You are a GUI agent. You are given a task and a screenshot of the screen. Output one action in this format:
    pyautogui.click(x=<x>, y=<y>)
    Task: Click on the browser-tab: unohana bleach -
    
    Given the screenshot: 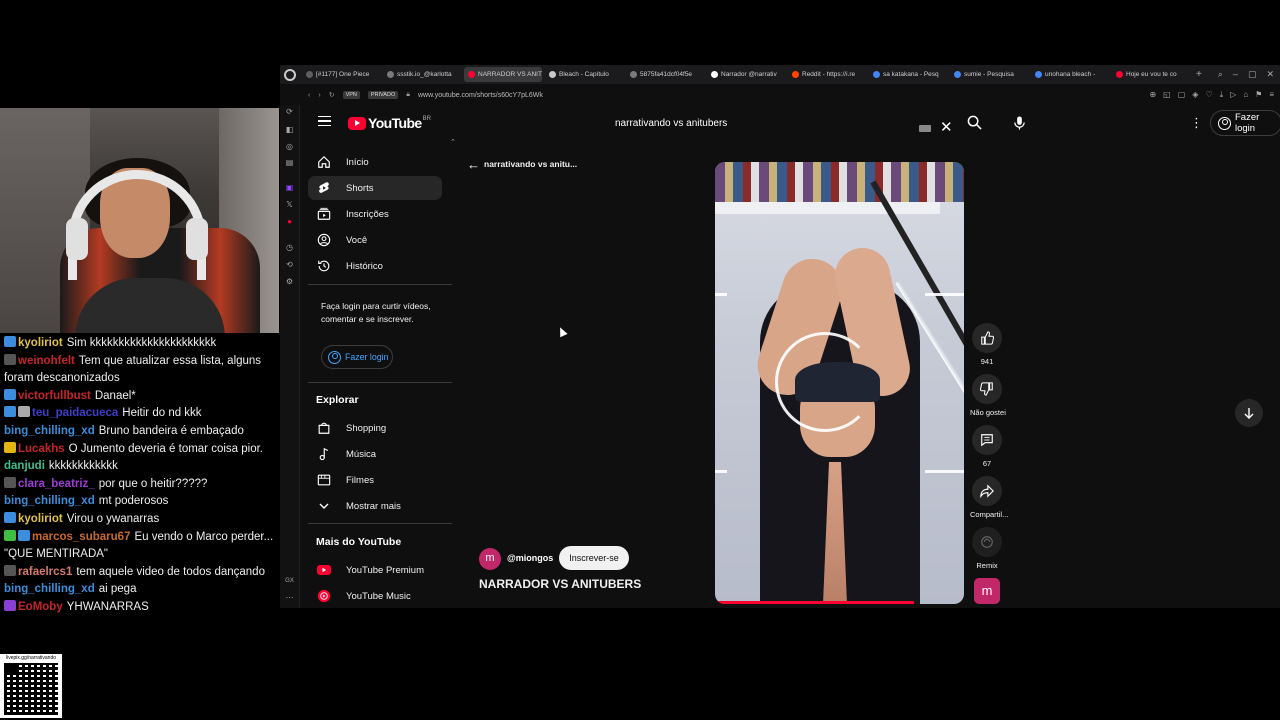 What is the action you would take?
    pyautogui.click(x=1070, y=74)
    